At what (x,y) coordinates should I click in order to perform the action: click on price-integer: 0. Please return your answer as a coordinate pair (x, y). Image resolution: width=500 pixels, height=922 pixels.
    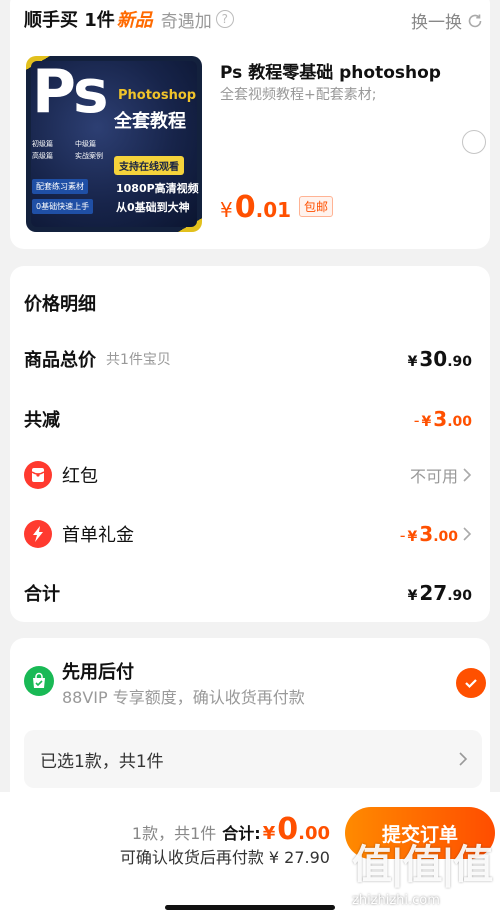
    Looking at the image, I should click on (245, 207).